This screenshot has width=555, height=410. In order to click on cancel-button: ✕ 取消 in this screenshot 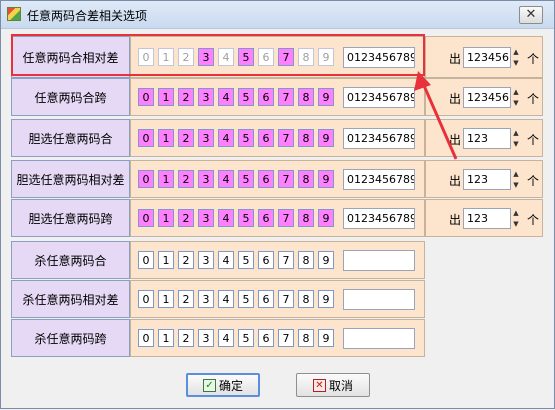, I will do `click(333, 385)`.